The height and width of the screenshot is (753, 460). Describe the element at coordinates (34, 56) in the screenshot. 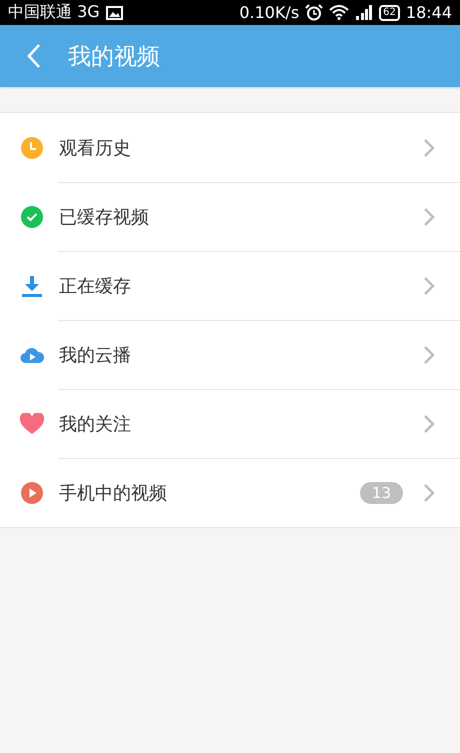

I see `back-icon` at that location.